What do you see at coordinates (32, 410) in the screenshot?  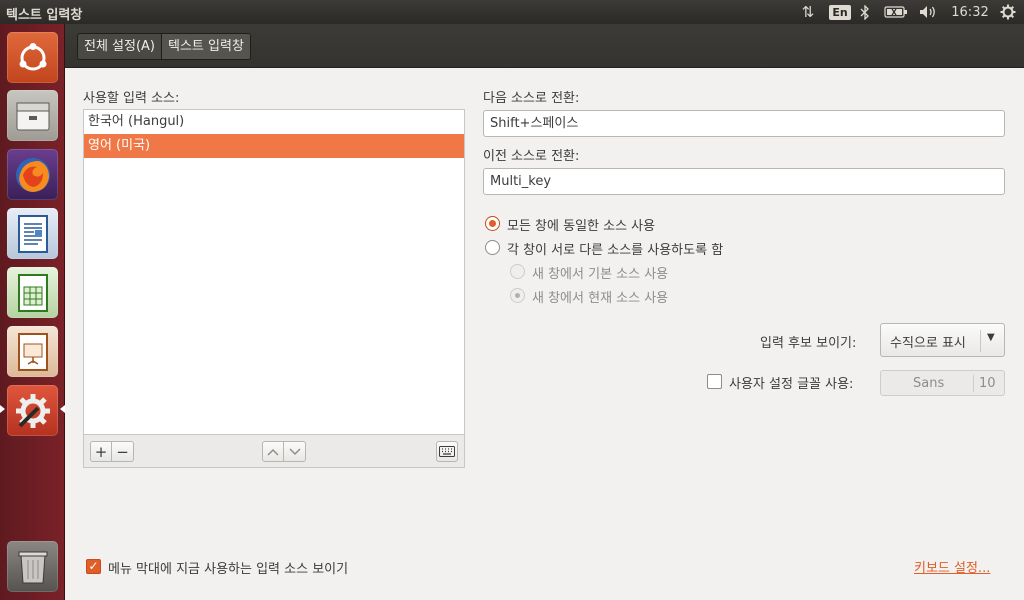 I see `system-settings-icon` at bounding box center [32, 410].